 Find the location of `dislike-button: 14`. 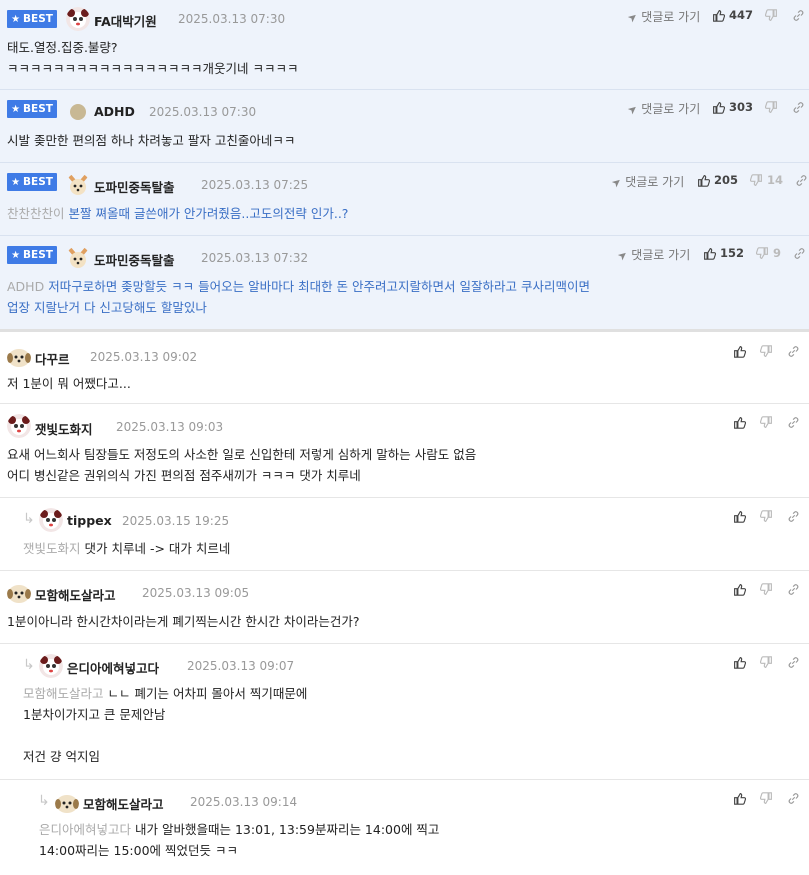

dislike-button: 14 is located at coordinates (766, 180).